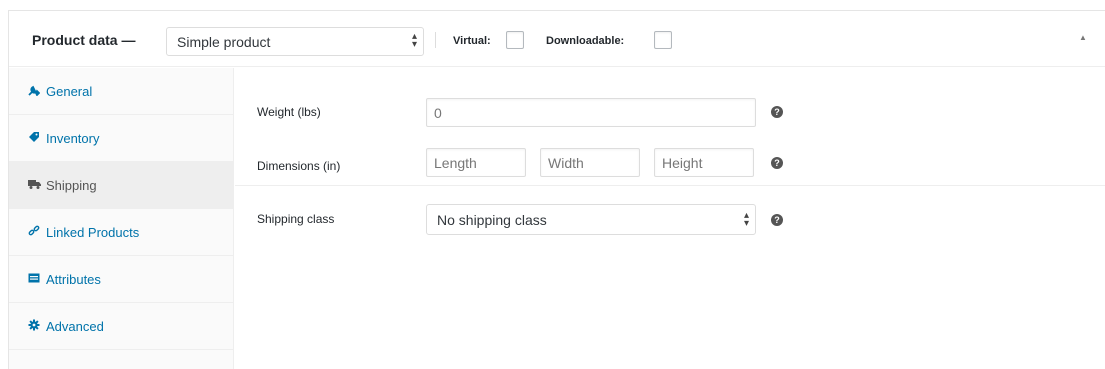  What do you see at coordinates (492, 220) in the screenshot?
I see `shipping-class-value: No shipping class` at bounding box center [492, 220].